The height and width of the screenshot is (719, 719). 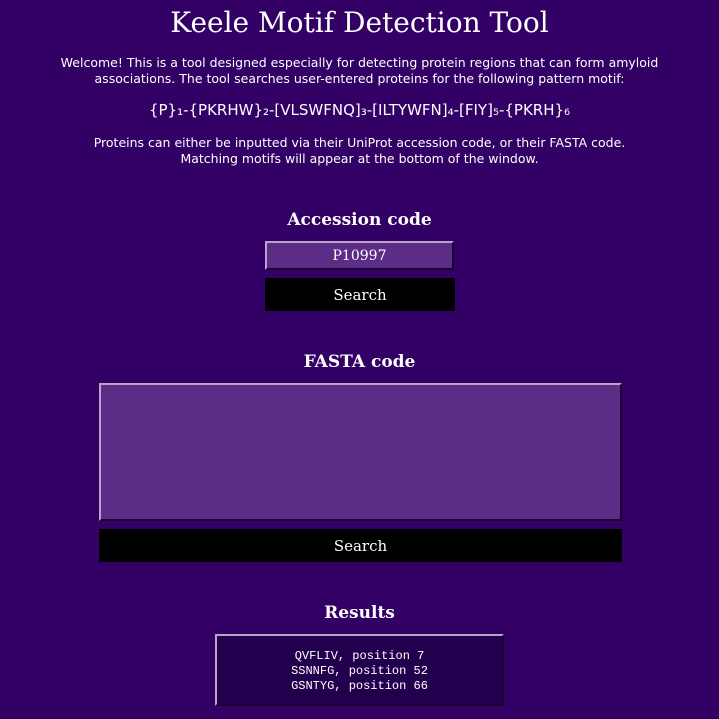 What do you see at coordinates (359, 362) in the screenshot?
I see `fasta-heading: FASTA code` at bounding box center [359, 362].